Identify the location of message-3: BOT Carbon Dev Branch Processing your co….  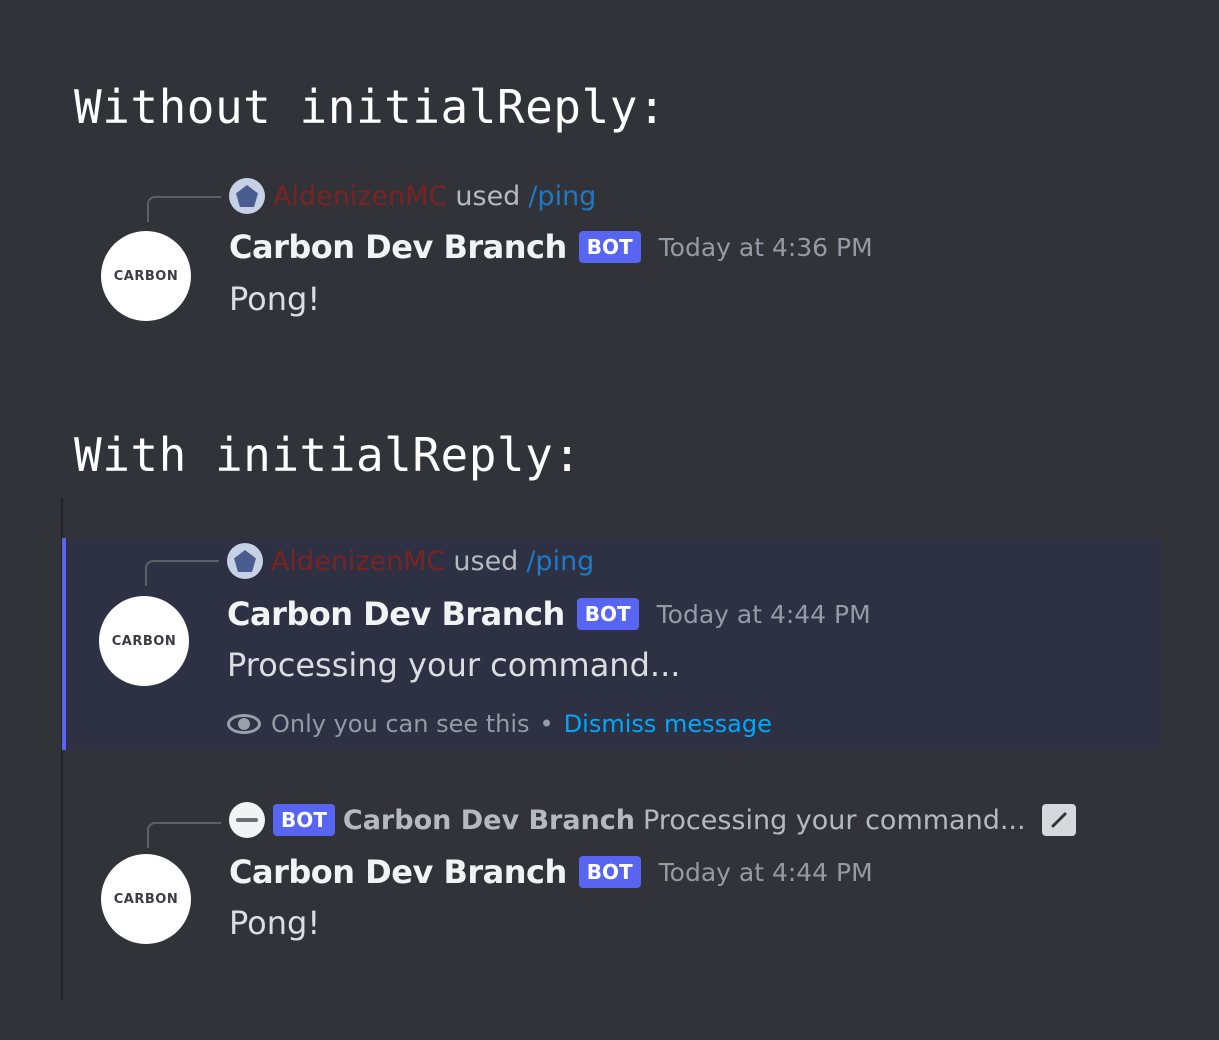
(612, 881).